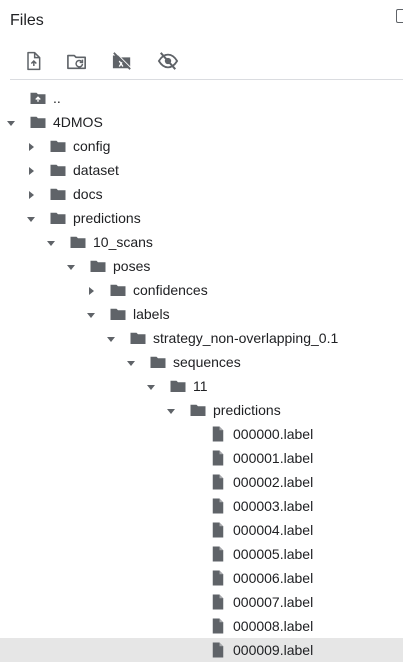  Describe the element at coordinates (273, 458) in the screenshot. I see `tree-item-label: 000001.label` at that location.